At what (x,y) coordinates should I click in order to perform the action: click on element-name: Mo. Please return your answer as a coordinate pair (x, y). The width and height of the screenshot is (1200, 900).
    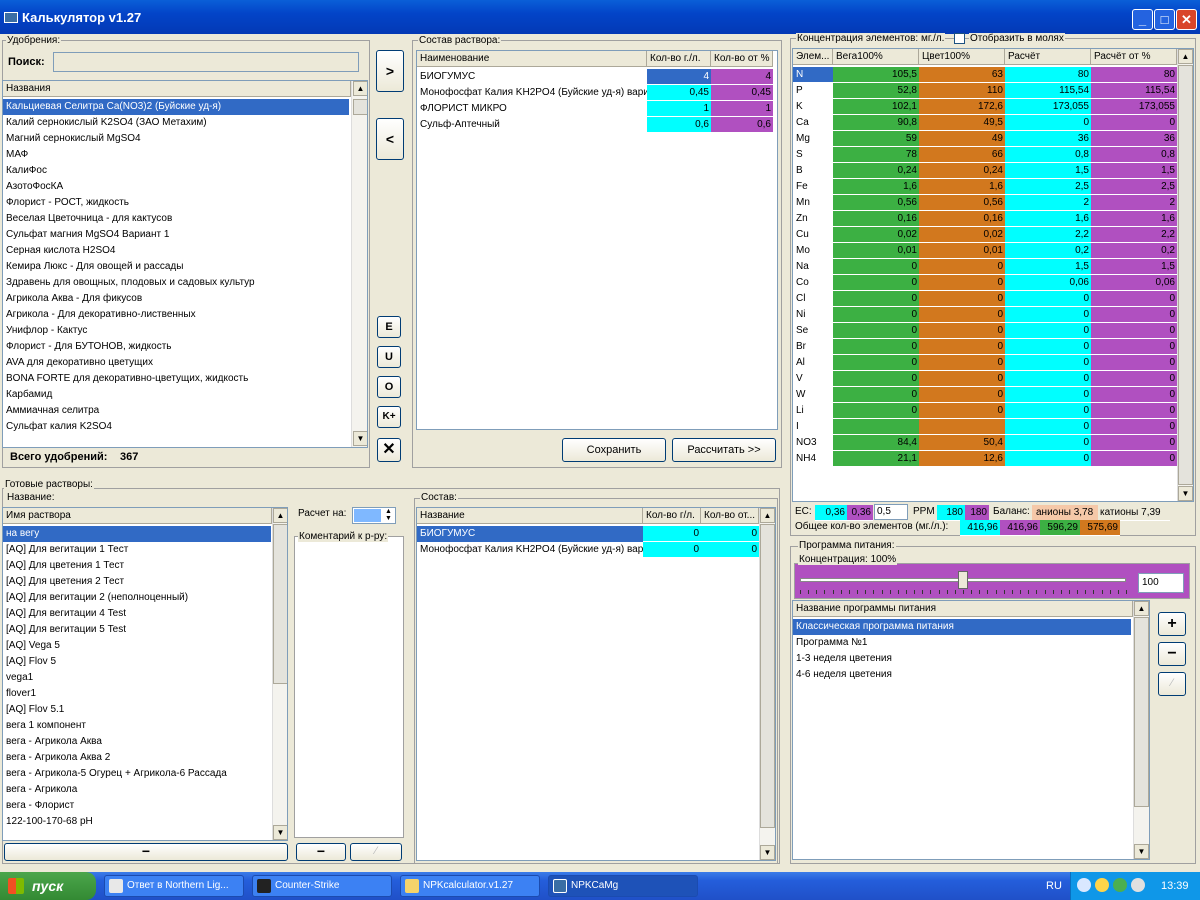
    Looking at the image, I should click on (813, 251).